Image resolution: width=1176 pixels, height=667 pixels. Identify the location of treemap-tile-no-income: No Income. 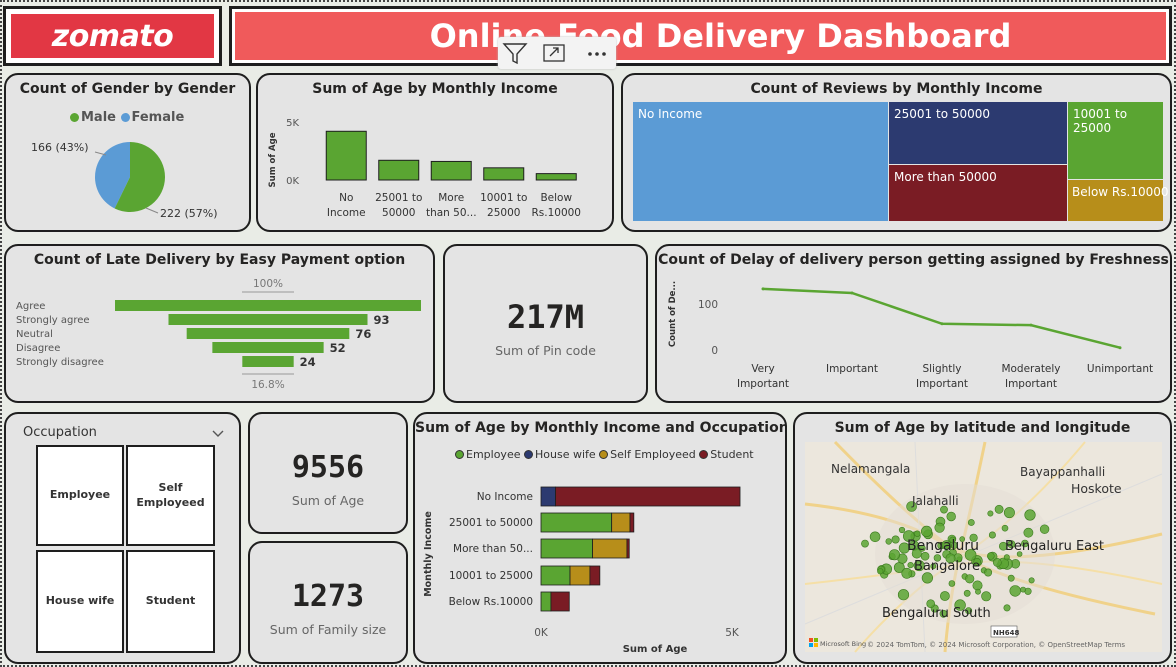
(760, 161).